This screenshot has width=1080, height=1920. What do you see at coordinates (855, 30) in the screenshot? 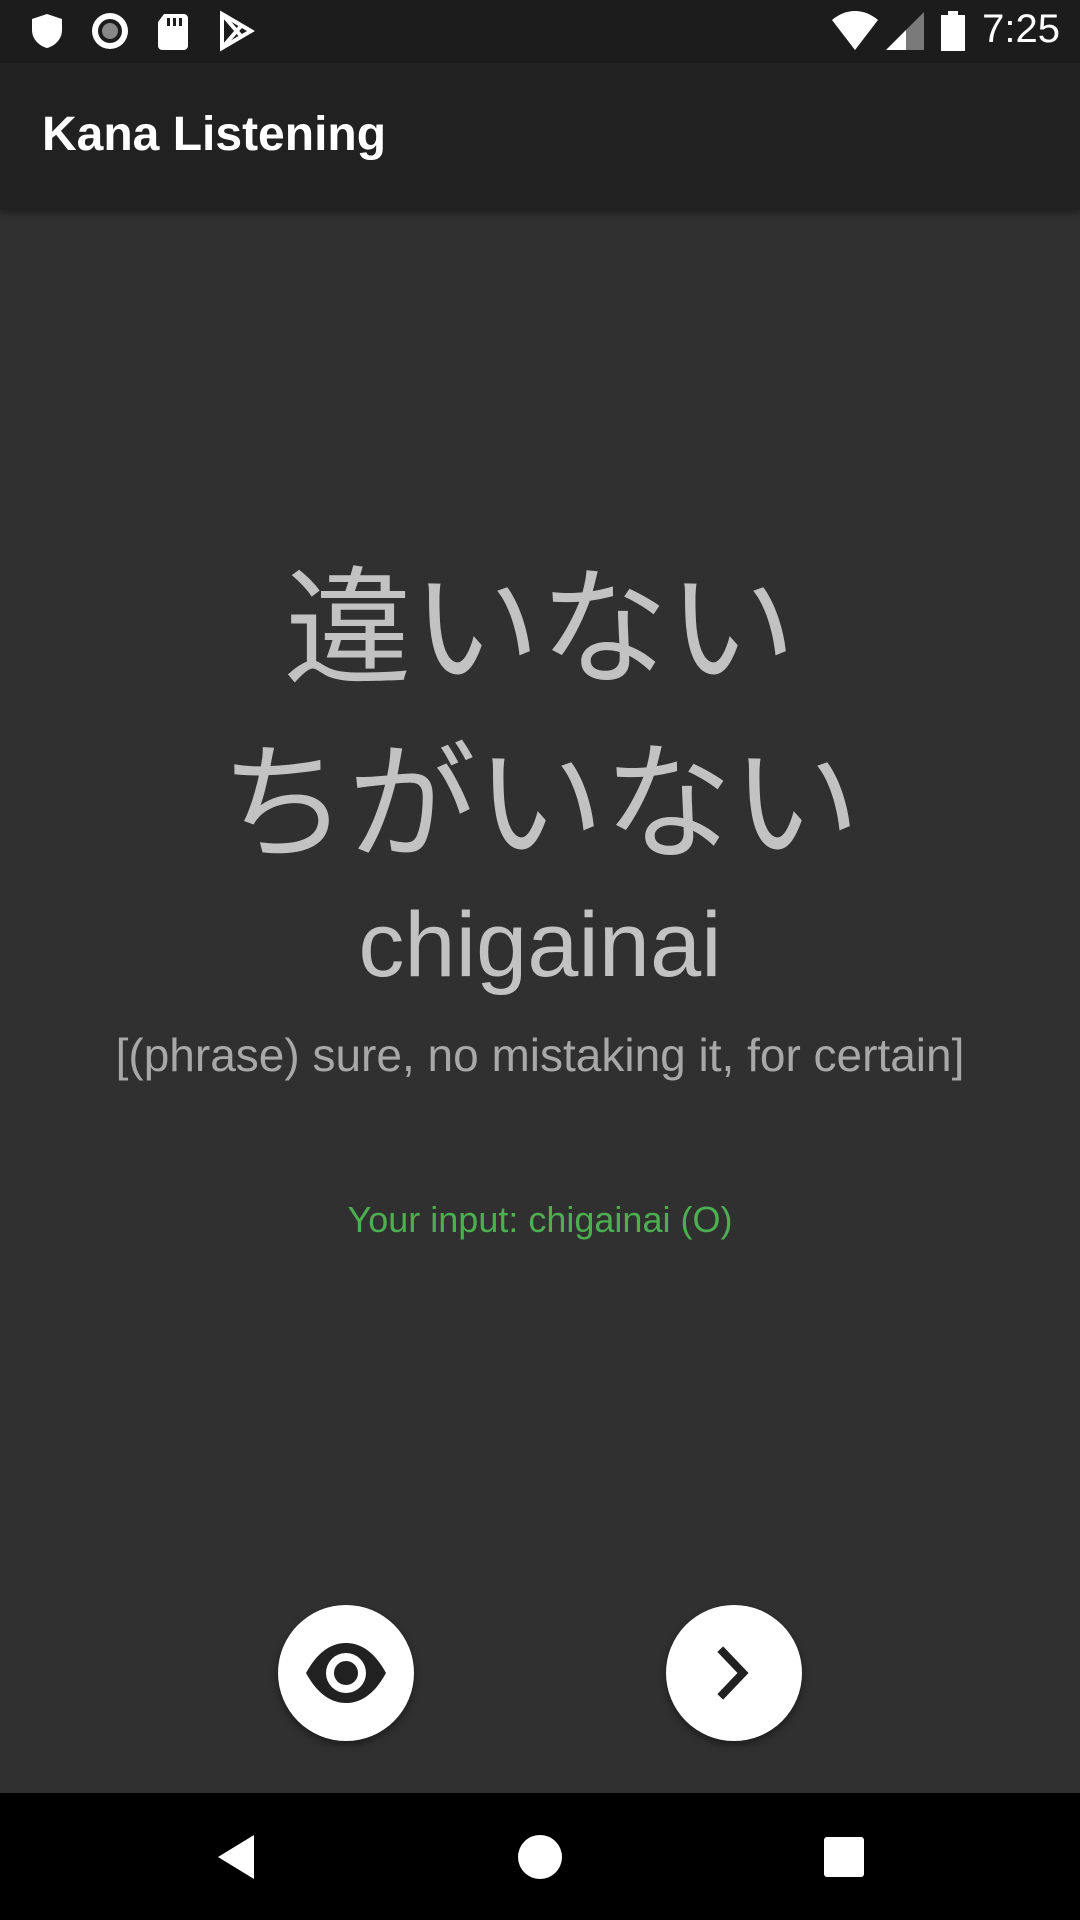
I see `wifi-icon` at bounding box center [855, 30].